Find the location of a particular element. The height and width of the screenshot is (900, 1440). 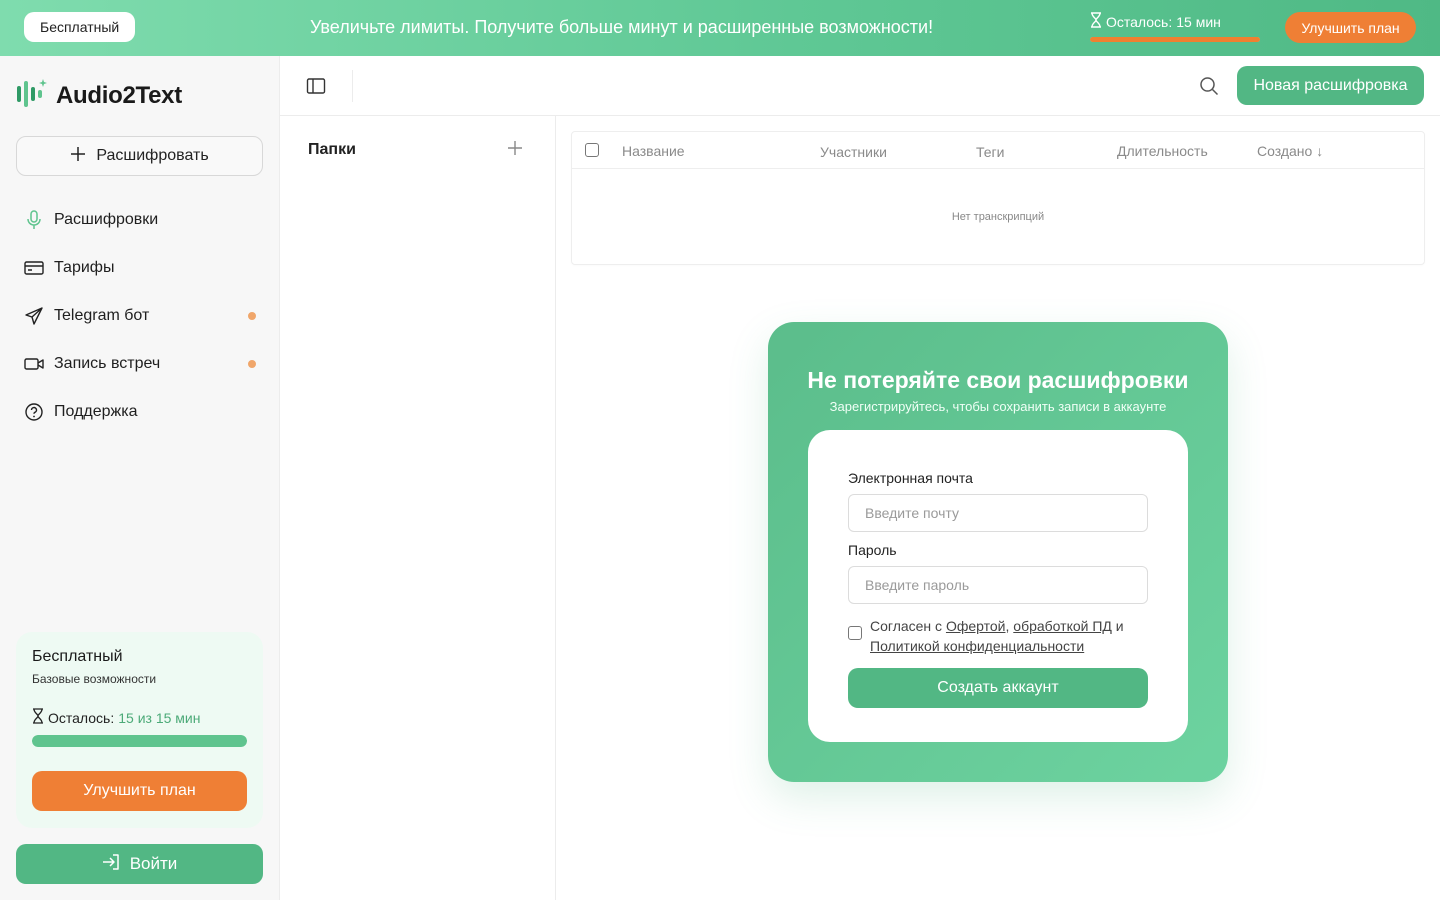

column-created: Создано ↓ is located at coordinates (1290, 151).